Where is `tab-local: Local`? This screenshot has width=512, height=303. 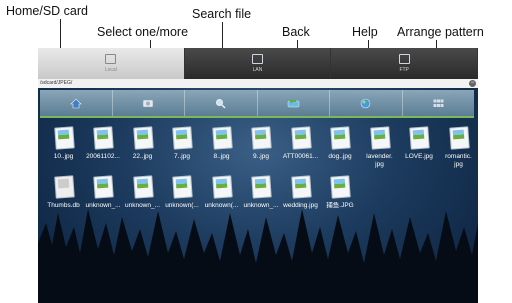
tab-local: Local is located at coordinates (111, 63).